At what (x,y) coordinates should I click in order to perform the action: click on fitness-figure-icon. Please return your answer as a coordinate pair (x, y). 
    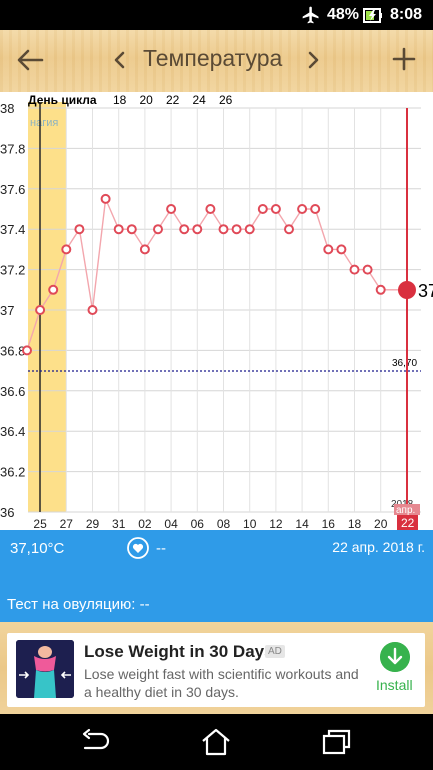
    Looking at the image, I should click on (45, 669).